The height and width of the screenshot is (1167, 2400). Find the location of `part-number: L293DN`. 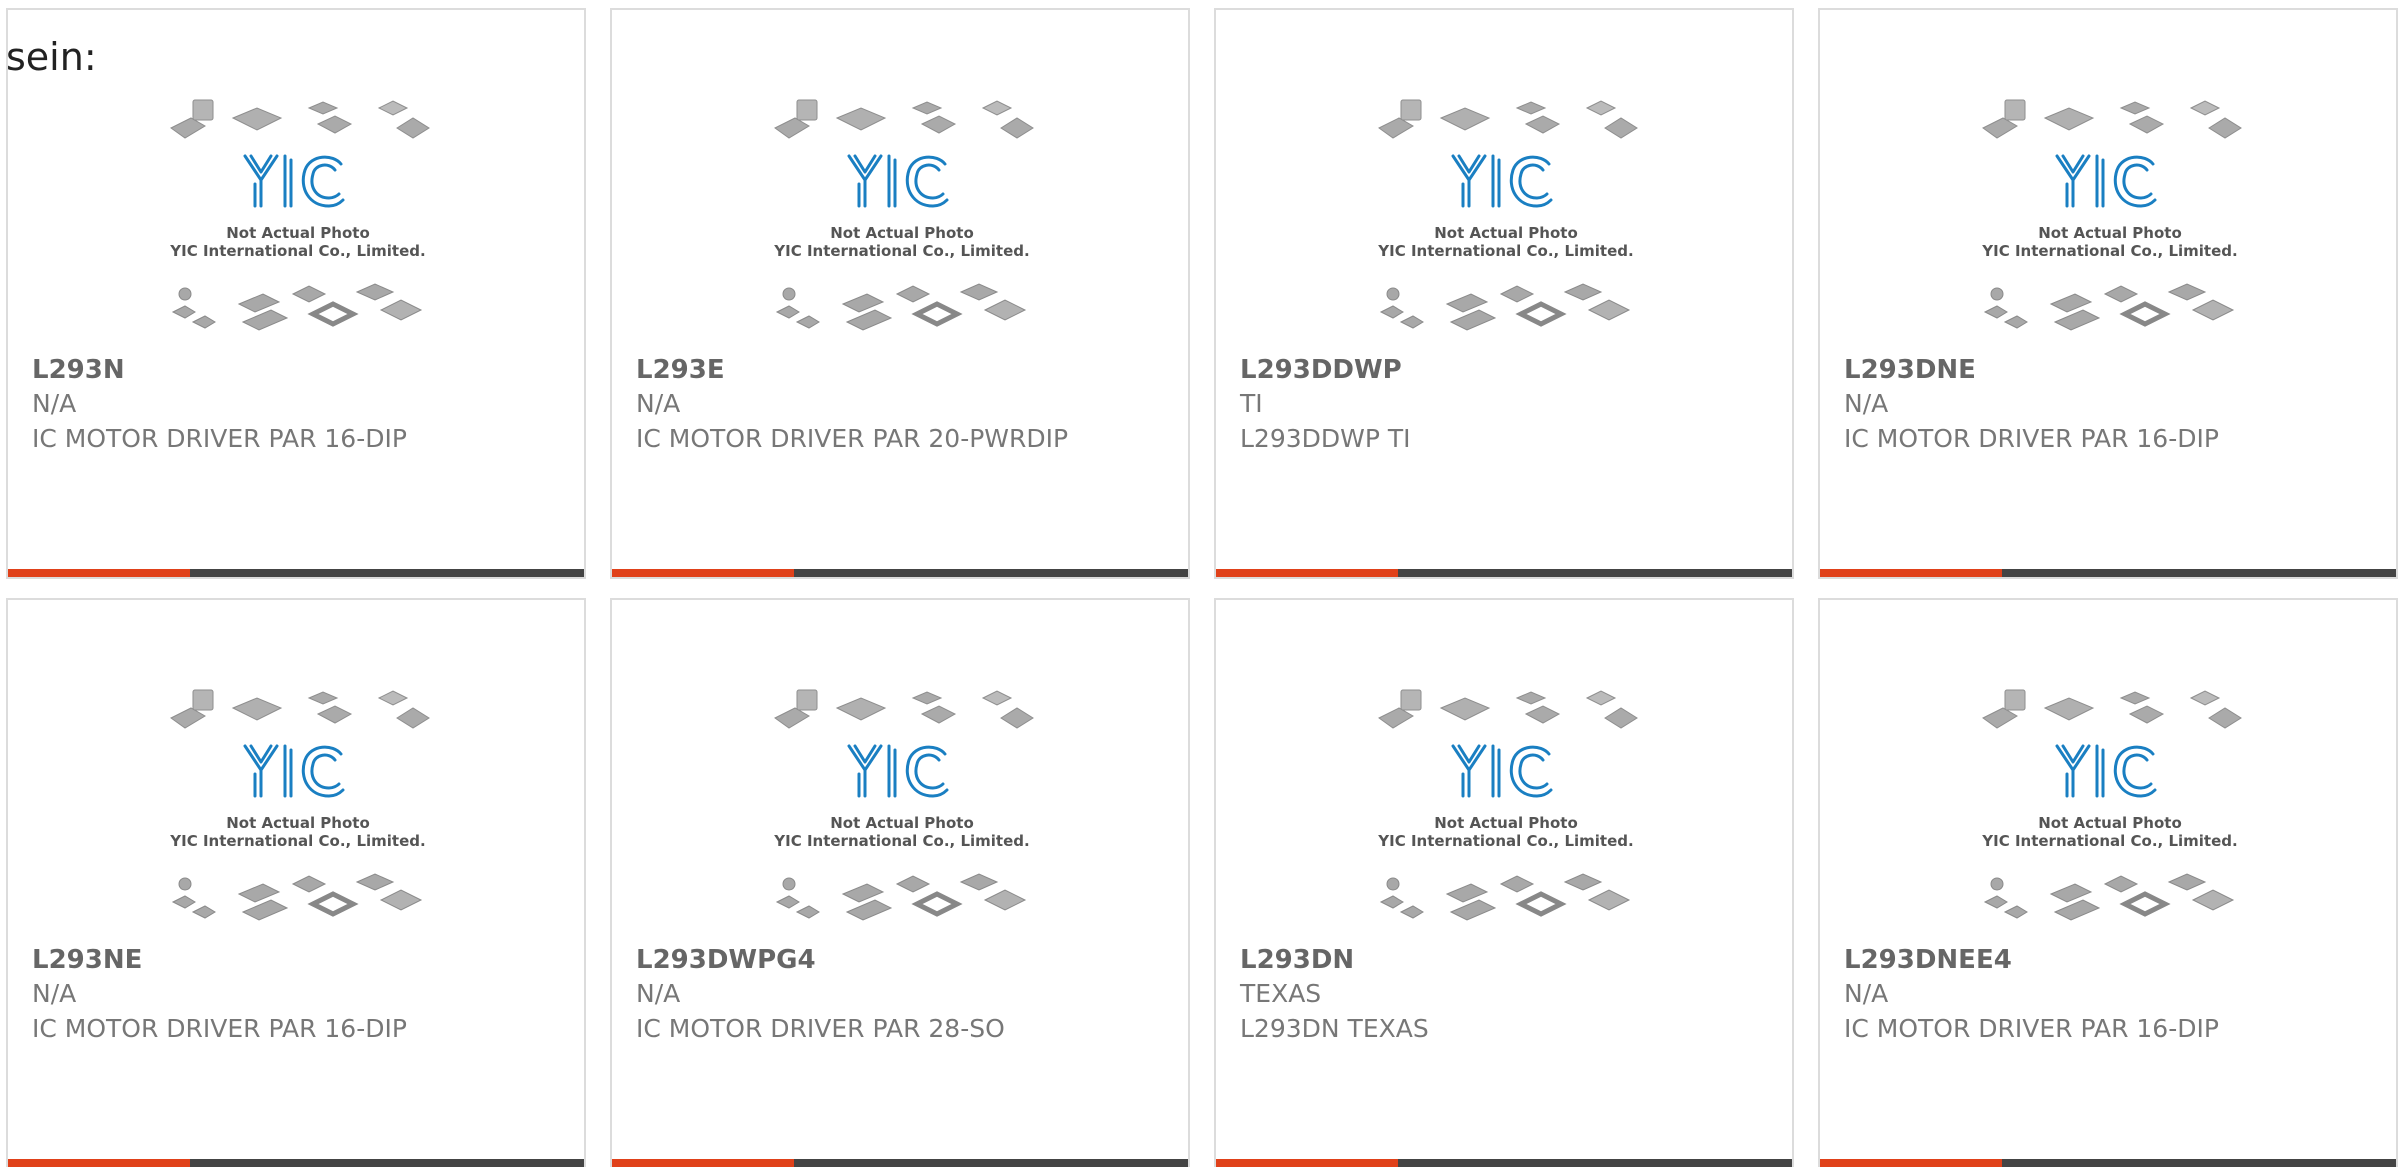

part-number: L293DN is located at coordinates (1297, 961).